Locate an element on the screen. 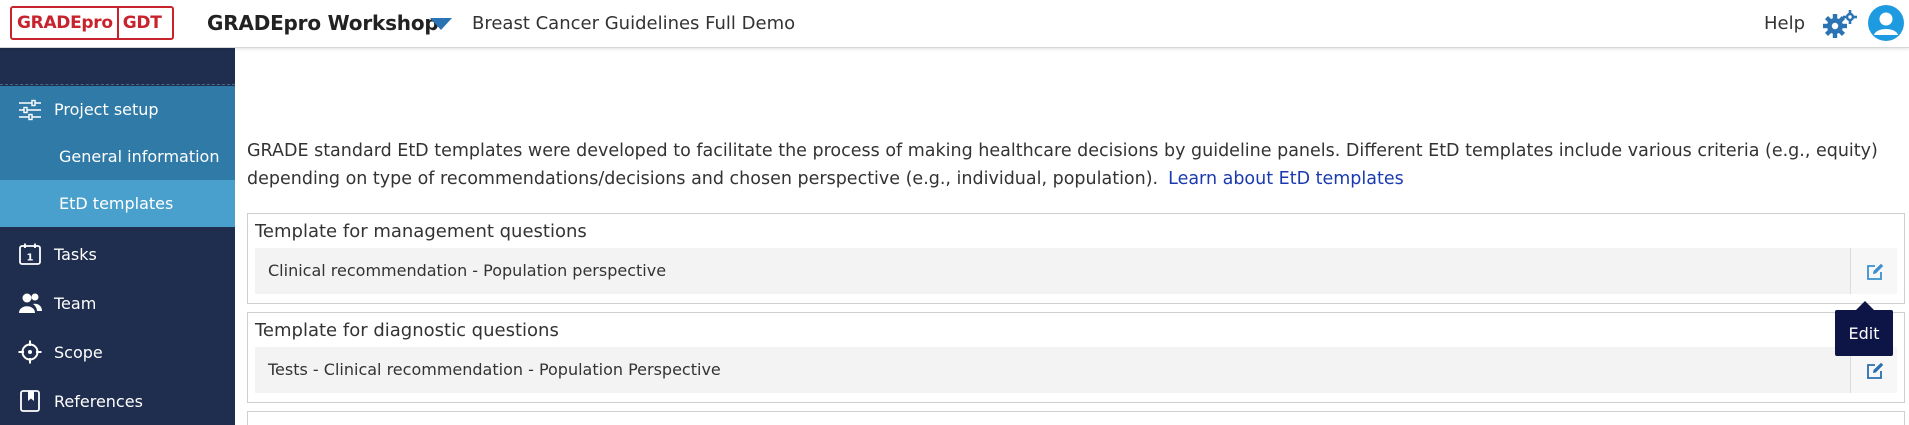 This screenshot has height=425, width=1909. sidebar-item-team: Team is located at coordinates (117, 303).